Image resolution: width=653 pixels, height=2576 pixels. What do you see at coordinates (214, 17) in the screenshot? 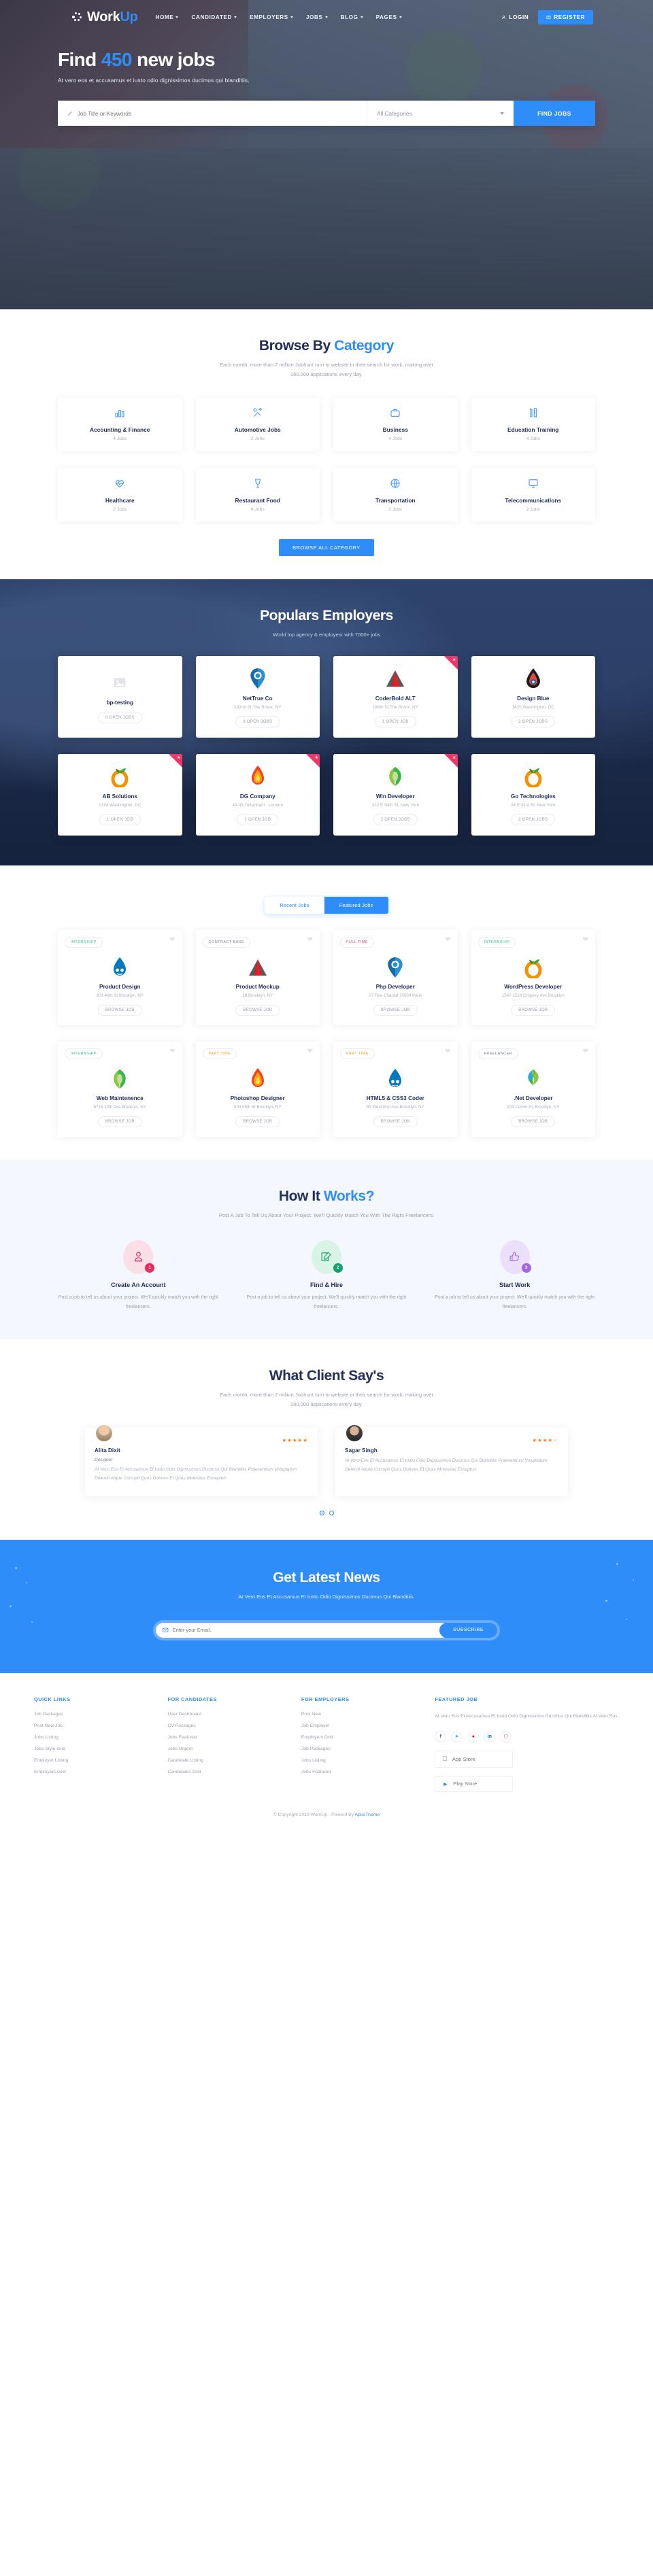
I see `nav-item-candidated: CANDIDATED` at bounding box center [214, 17].